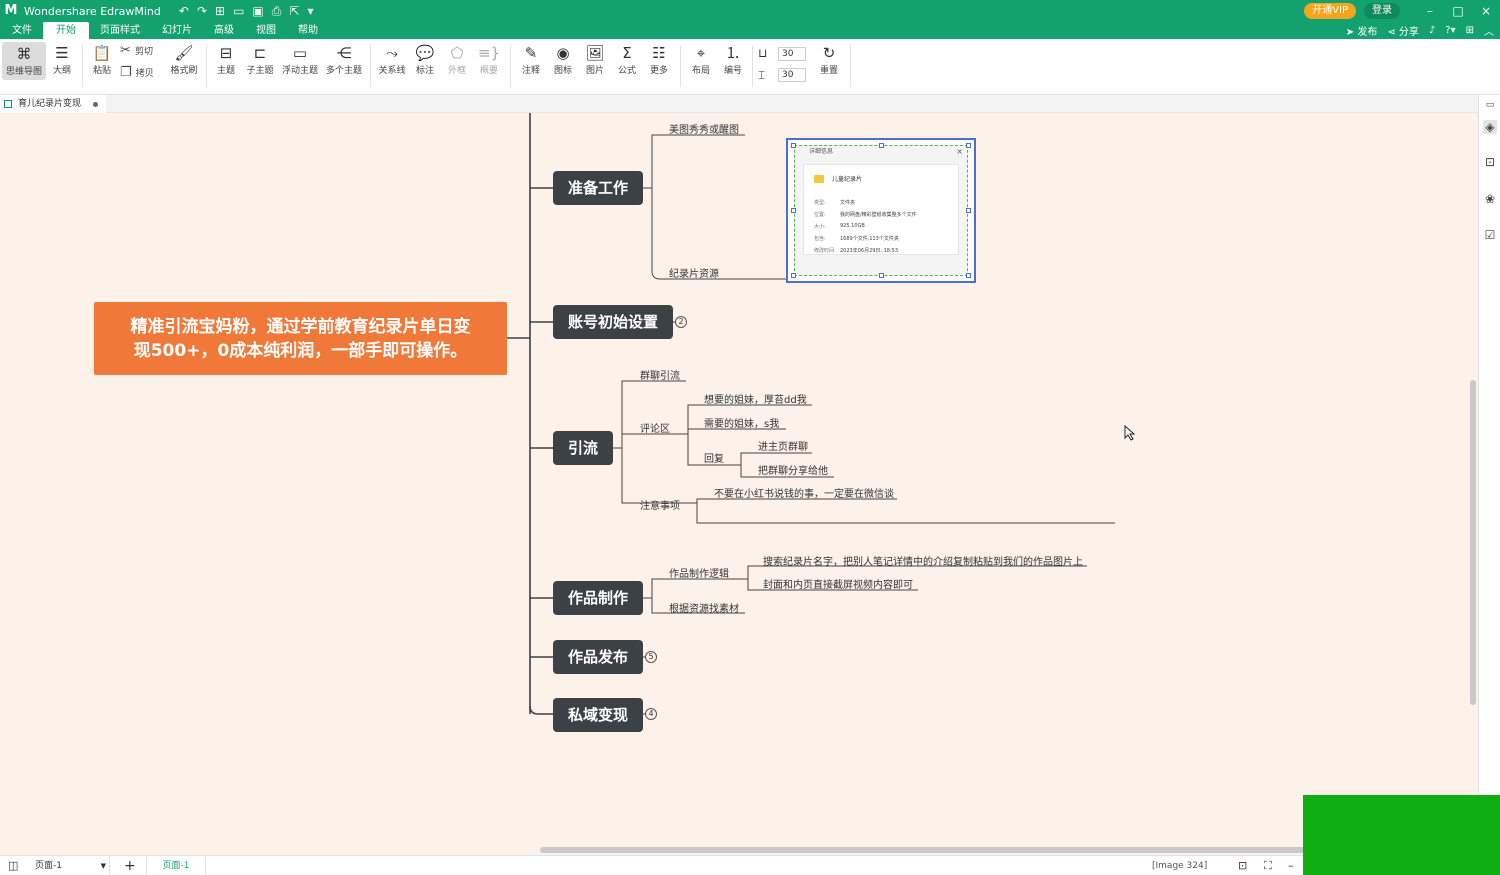  Describe the element at coordinates (741, 422) in the screenshot. I see `leaf-comment-2: 需要的姐妹，s我` at that location.